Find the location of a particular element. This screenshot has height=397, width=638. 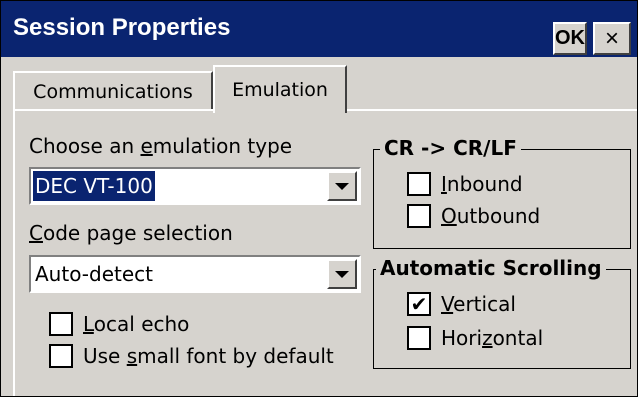

outbound-label: Outbound is located at coordinates (491, 216).